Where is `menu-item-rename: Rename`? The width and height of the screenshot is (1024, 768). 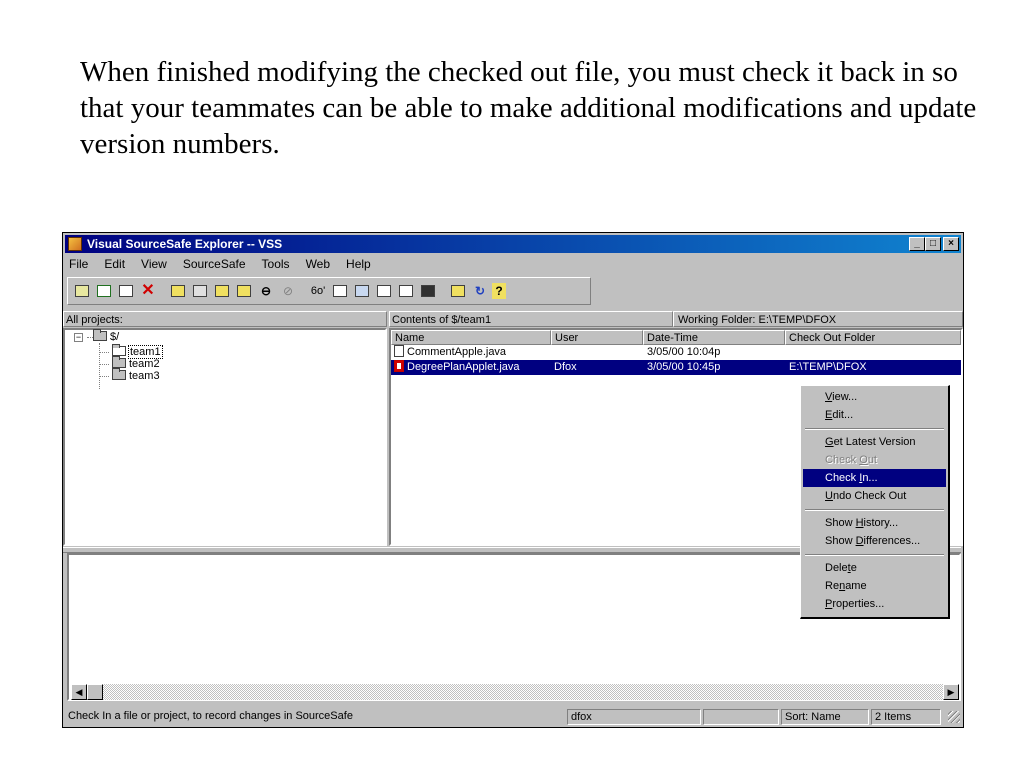
menu-item-rename: Rename is located at coordinates (874, 586).